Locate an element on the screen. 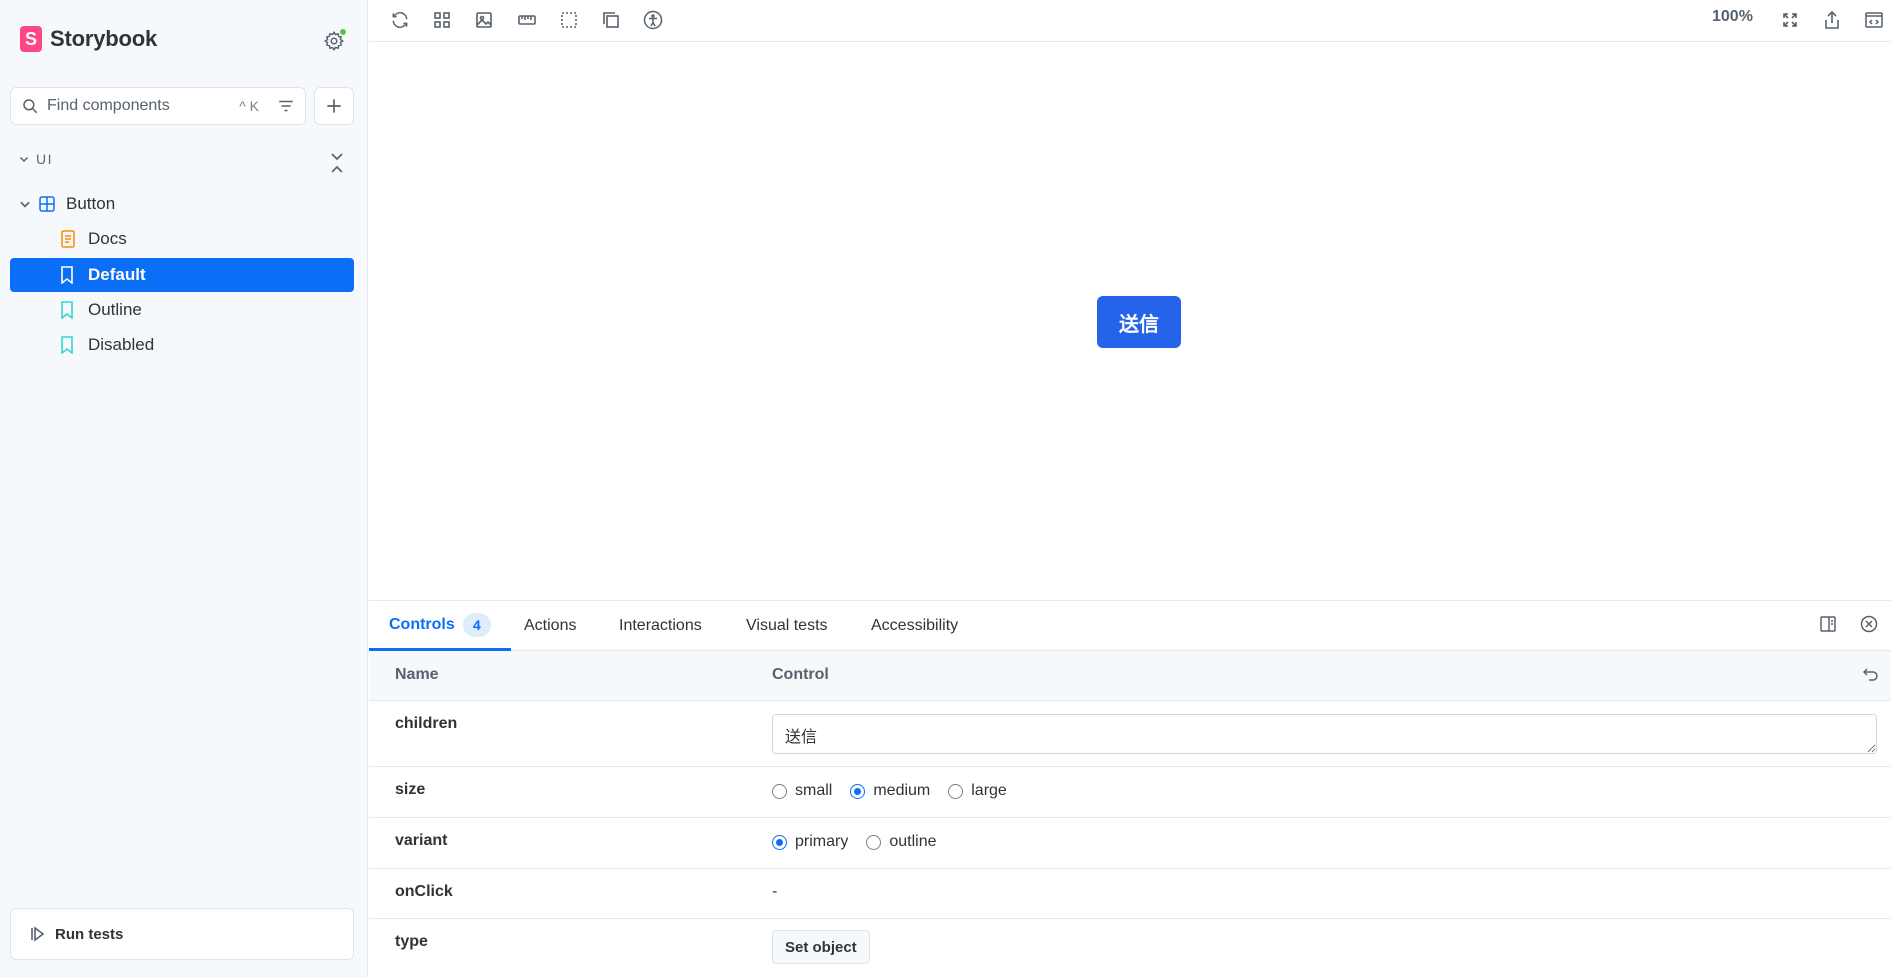  storybook-logo-icon: S is located at coordinates (31, 39).